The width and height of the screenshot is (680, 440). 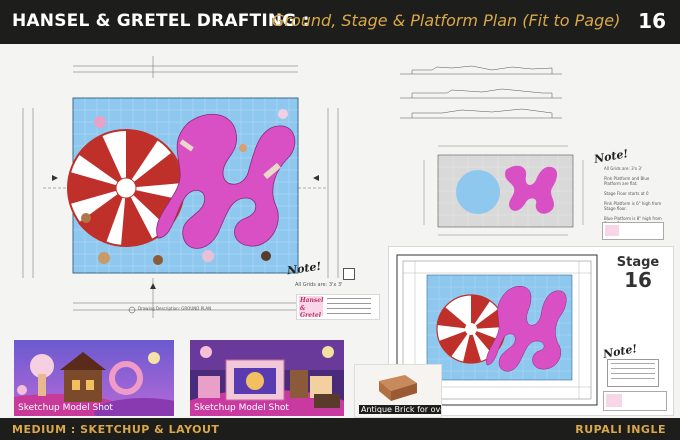 I want to click on footer-author: RUPALI INGLE, so click(x=620, y=429).